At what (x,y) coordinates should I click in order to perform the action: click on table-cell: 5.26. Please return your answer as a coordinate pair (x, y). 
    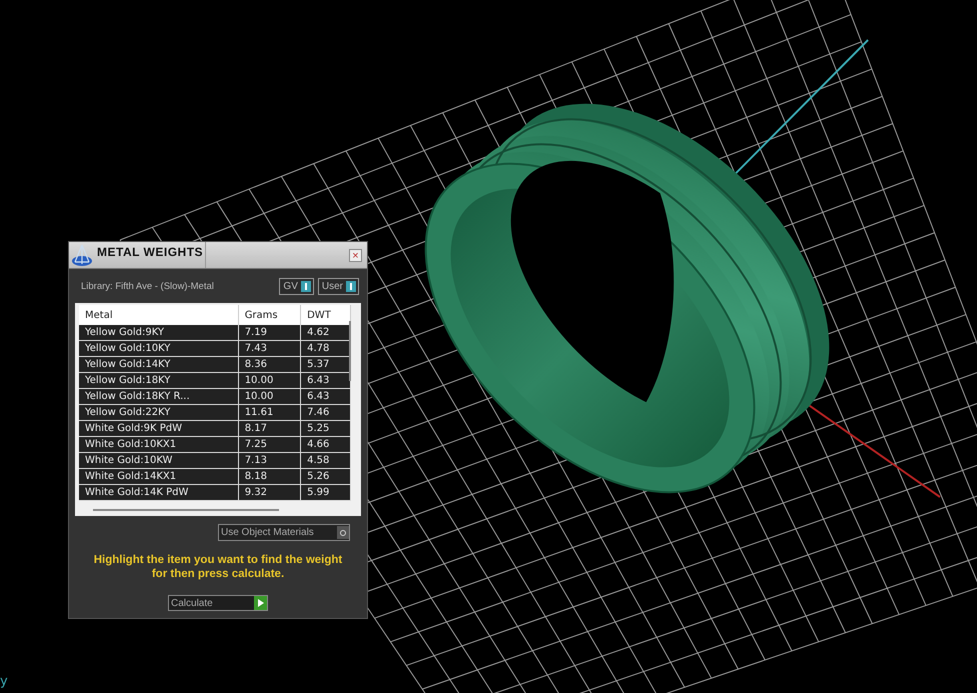
    Looking at the image, I should click on (325, 476).